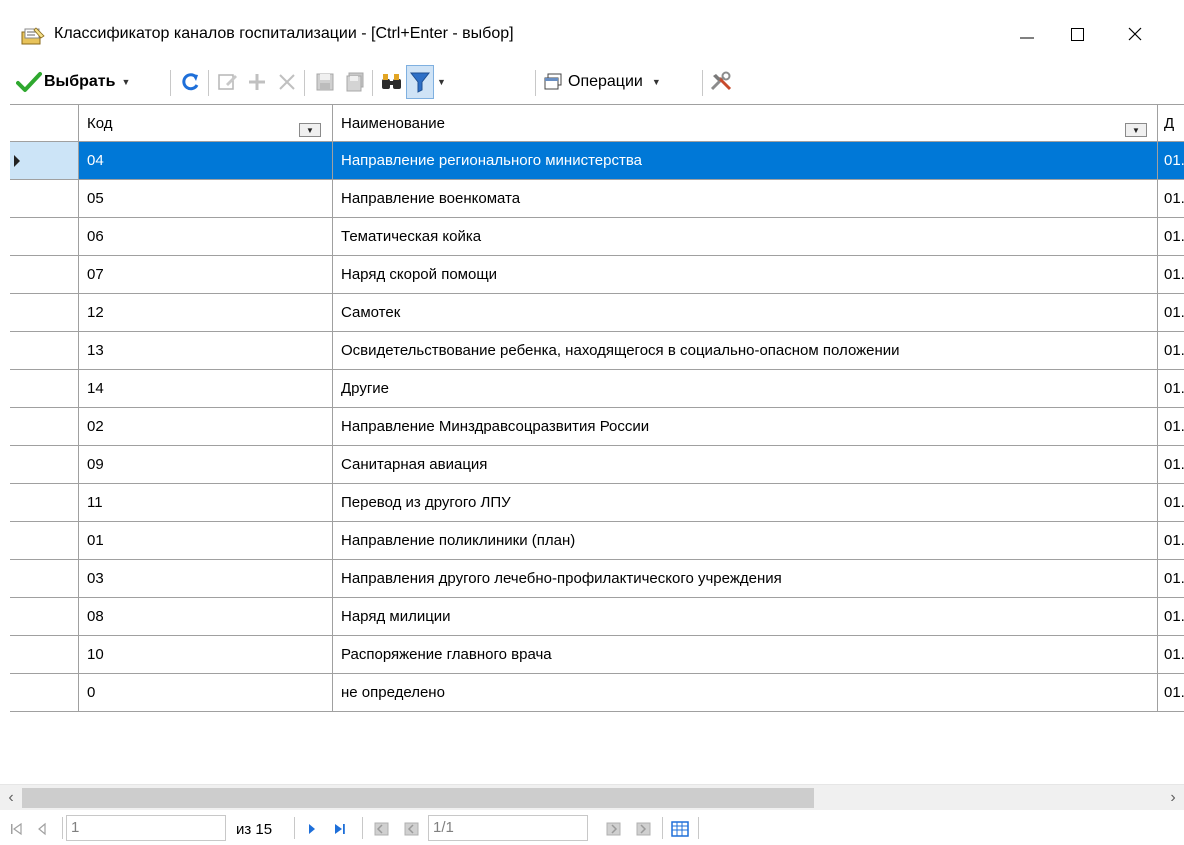 The width and height of the screenshot is (1184, 845). I want to click on row-indicator, so click(44, 160).